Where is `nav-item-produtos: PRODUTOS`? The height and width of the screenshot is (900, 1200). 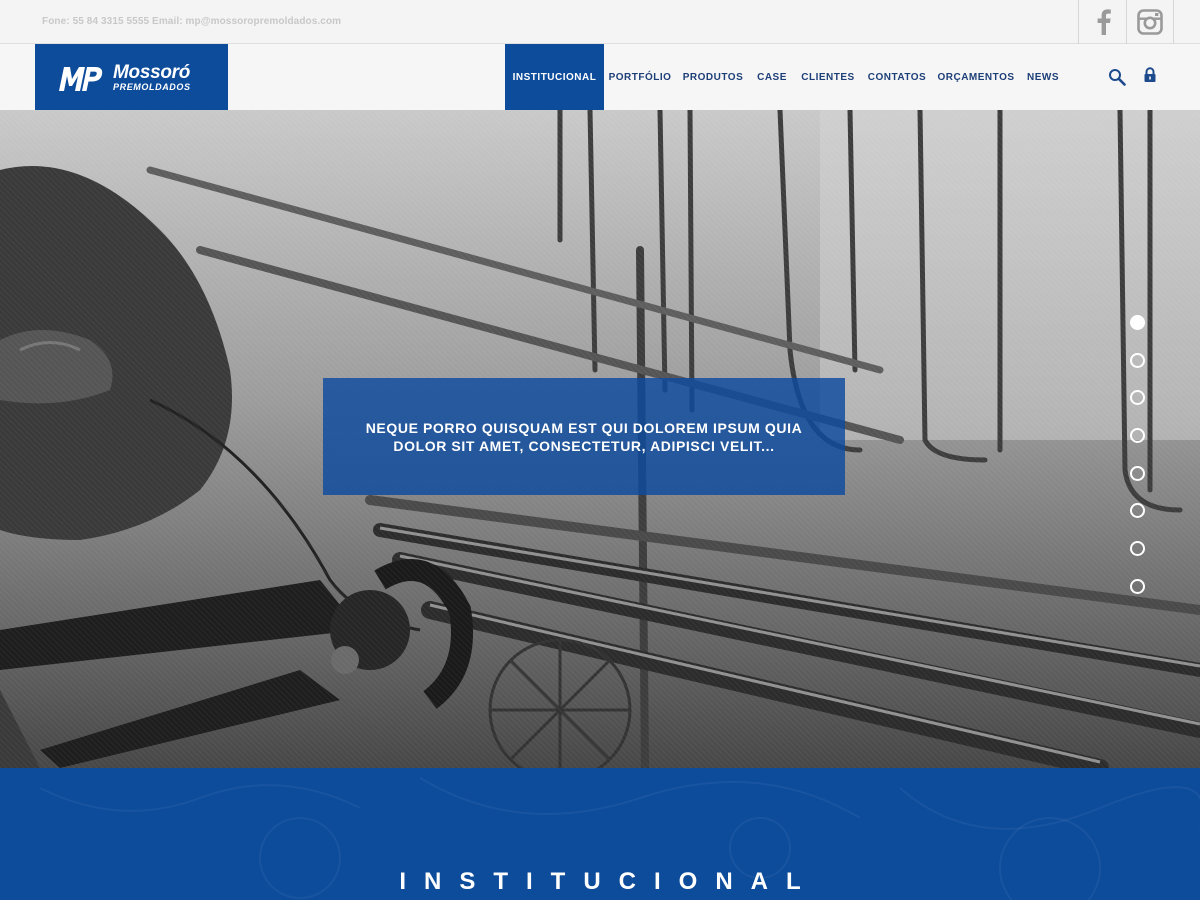 nav-item-produtos: PRODUTOS is located at coordinates (713, 77).